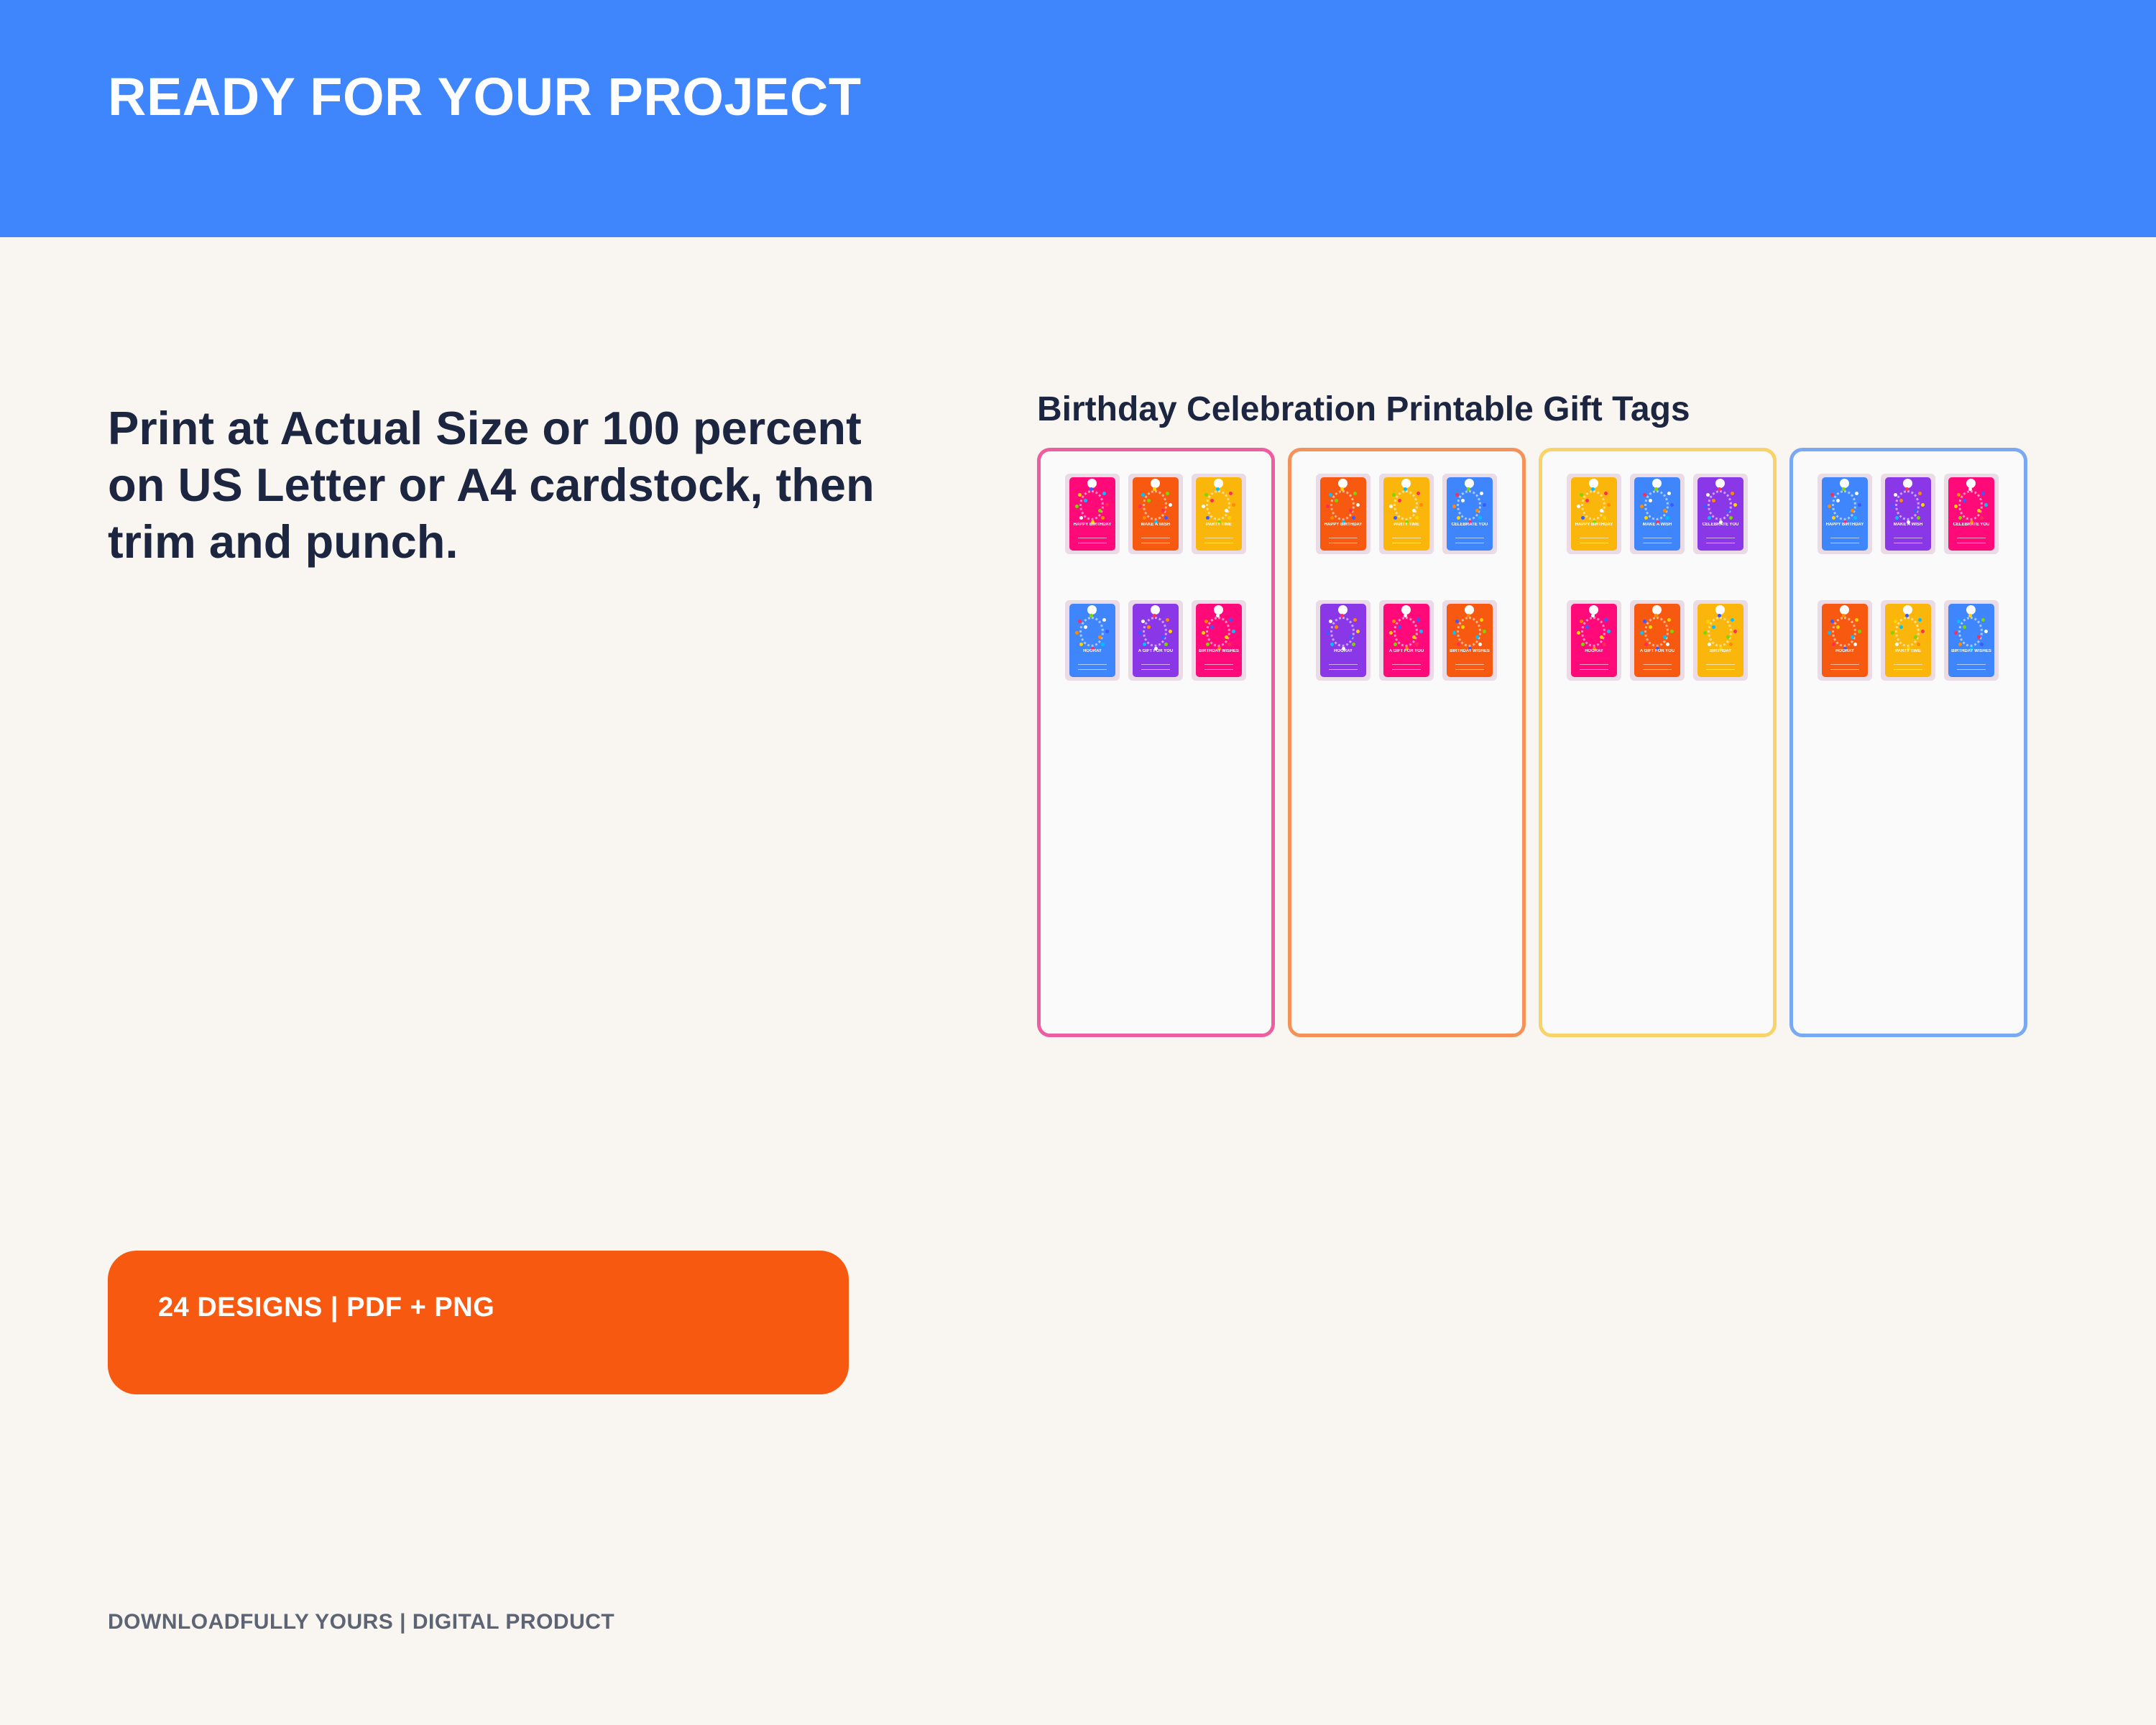 The width and height of the screenshot is (2156, 1725). What do you see at coordinates (361, 1622) in the screenshot?
I see `footer-brand: DOWNLOADFULLY YOURS | DIGITAL PRODUCT` at bounding box center [361, 1622].